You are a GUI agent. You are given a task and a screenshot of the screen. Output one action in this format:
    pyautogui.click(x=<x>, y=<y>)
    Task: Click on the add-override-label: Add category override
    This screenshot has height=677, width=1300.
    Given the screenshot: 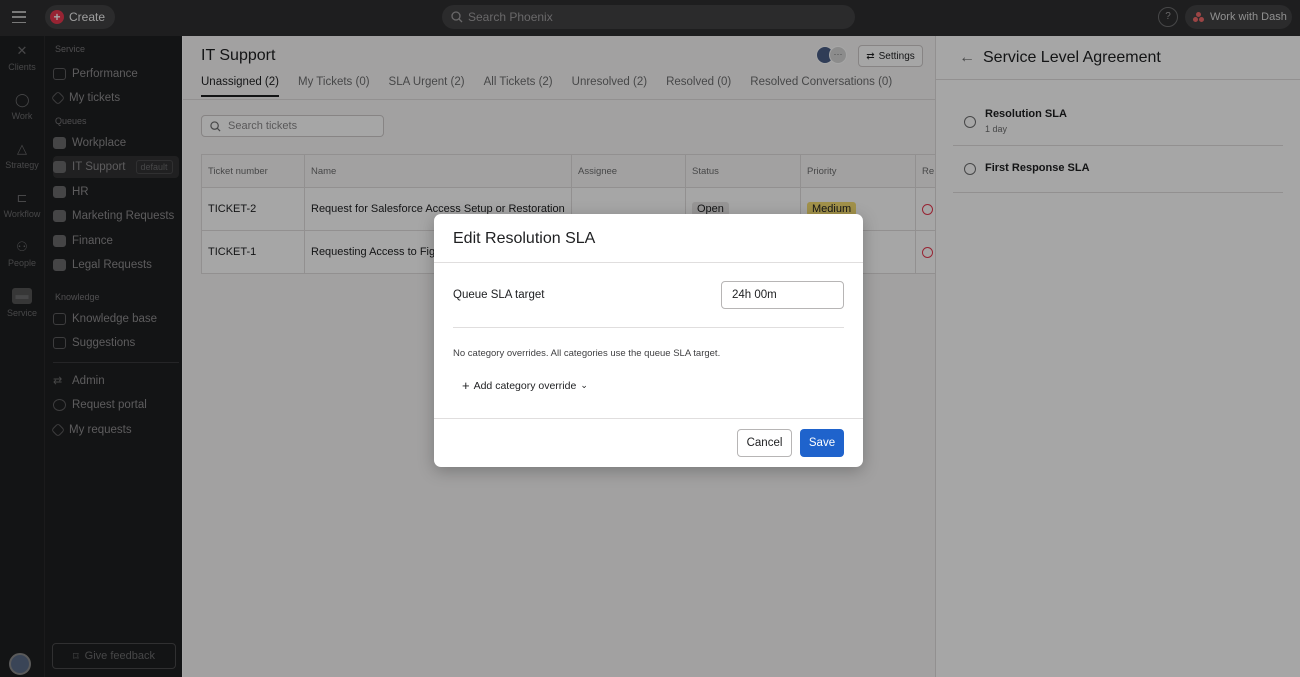 What is the action you would take?
    pyautogui.click(x=525, y=385)
    